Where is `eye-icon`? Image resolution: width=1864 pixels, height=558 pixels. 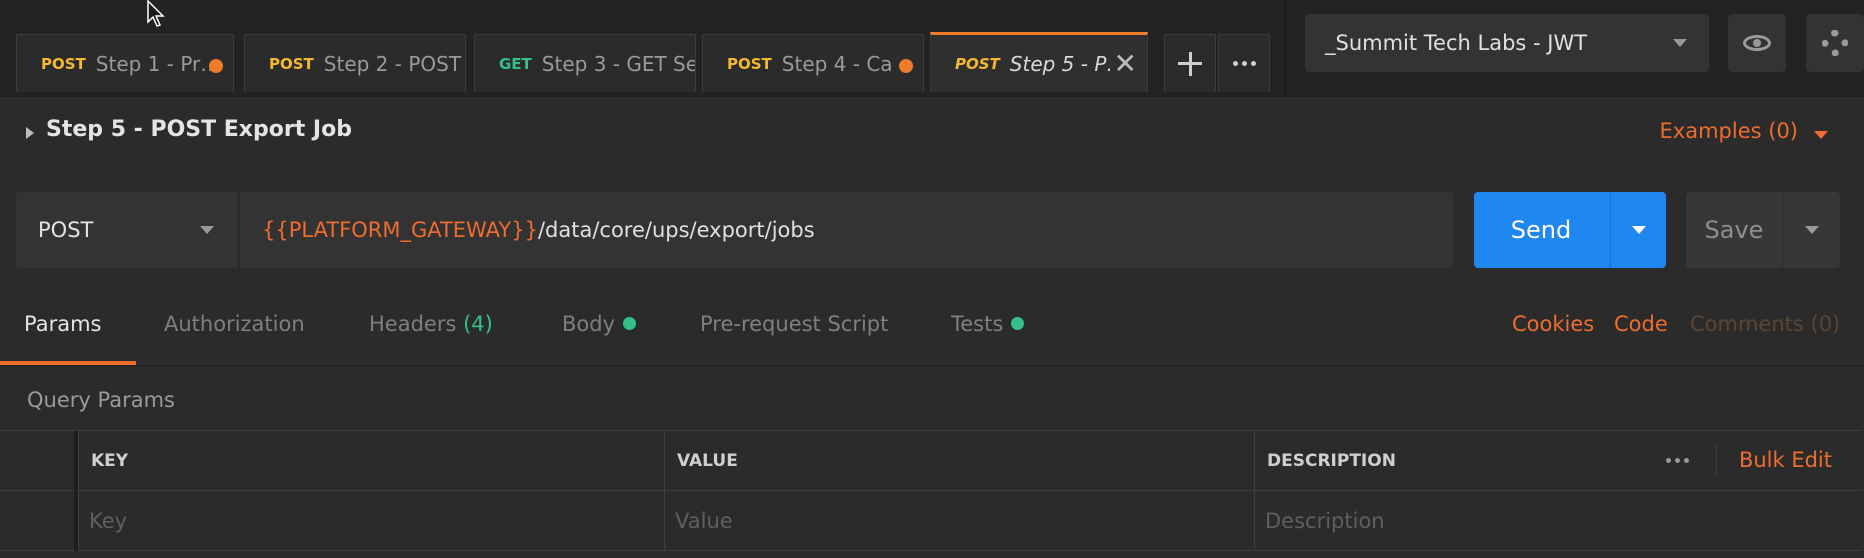
eye-icon is located at coordinates (1757, 43).